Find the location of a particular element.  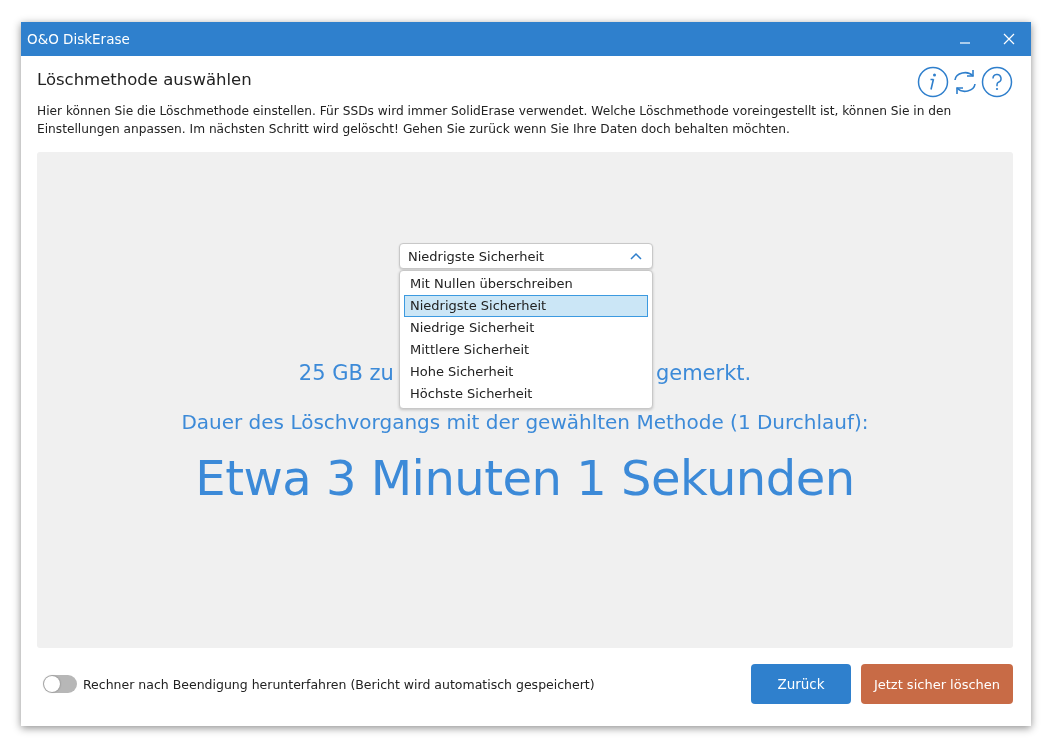

erase-button: Jetzt sicher löschen is located at coordinates (937, 684).